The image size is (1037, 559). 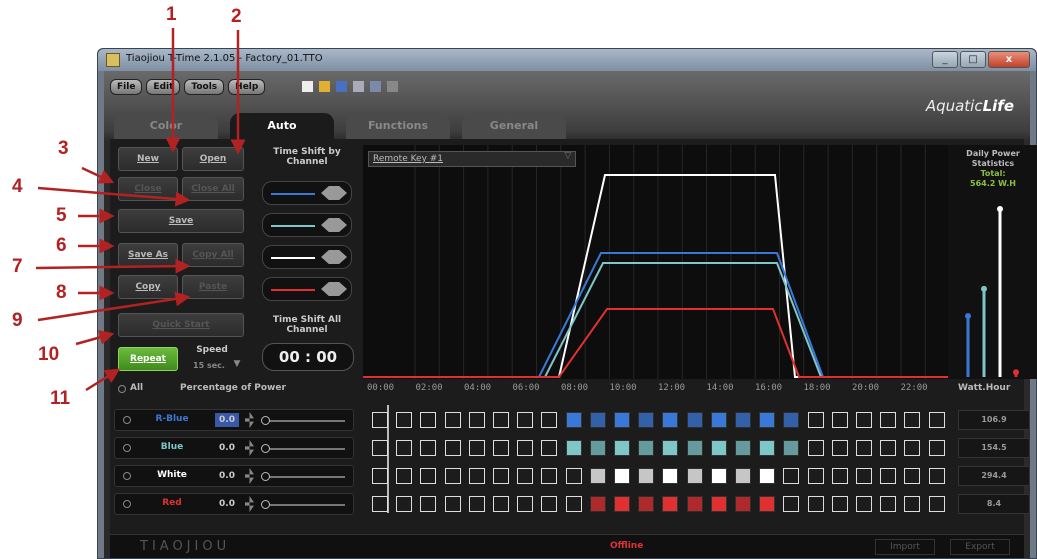 I want to click on annotation-6: 6, so click(x=61, y=245).